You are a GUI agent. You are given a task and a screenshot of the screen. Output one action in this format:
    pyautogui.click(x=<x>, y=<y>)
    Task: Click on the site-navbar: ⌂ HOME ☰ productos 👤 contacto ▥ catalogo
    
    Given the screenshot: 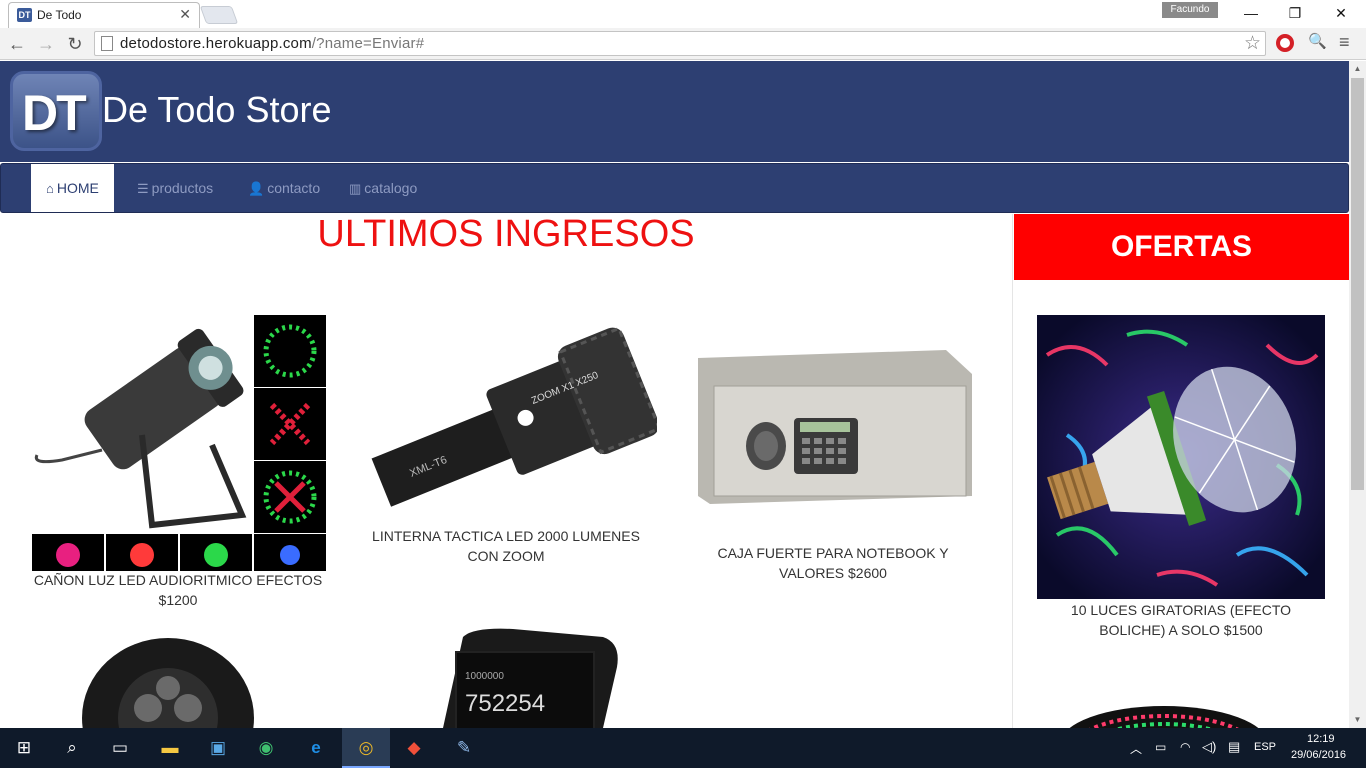 What is the action you would take?
    pyautogui.click(x=674, y=188)
    